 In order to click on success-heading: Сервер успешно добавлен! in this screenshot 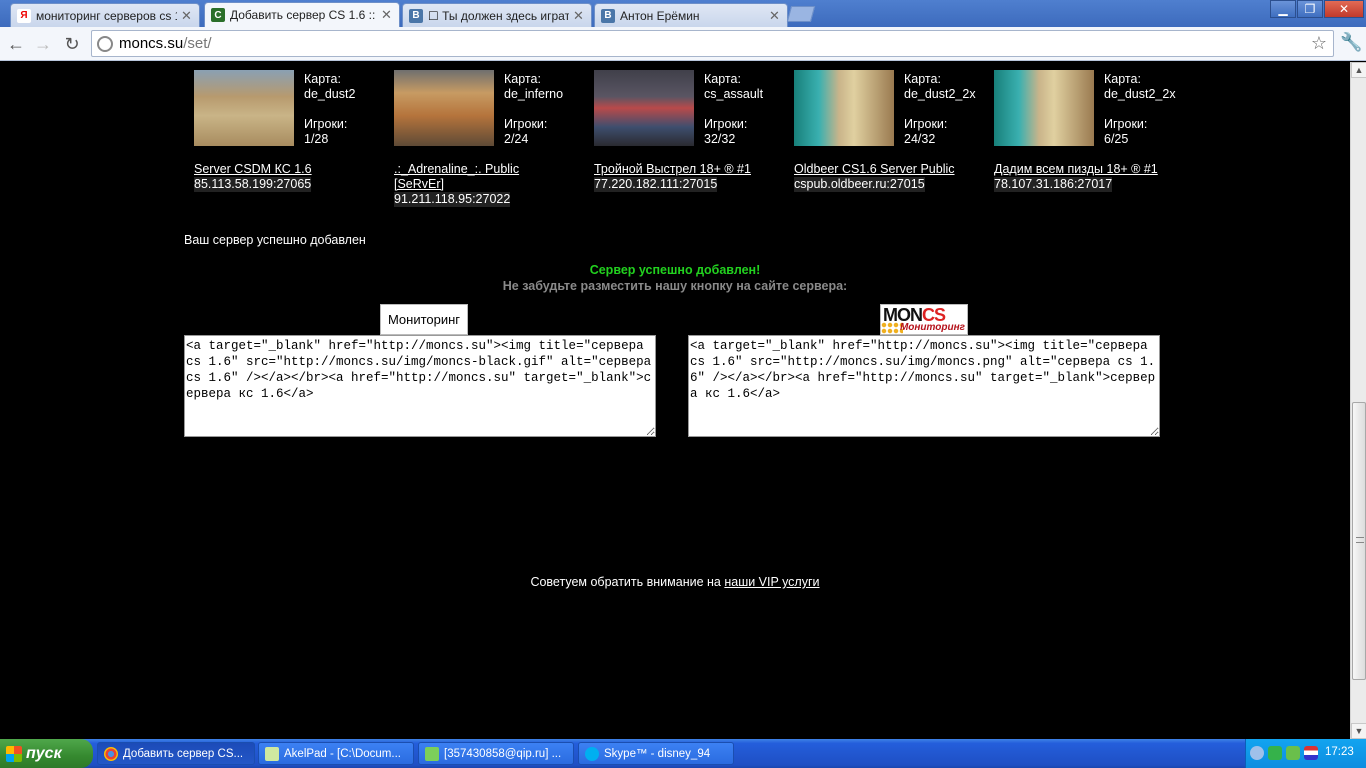, I will do `click(675, 270)`.